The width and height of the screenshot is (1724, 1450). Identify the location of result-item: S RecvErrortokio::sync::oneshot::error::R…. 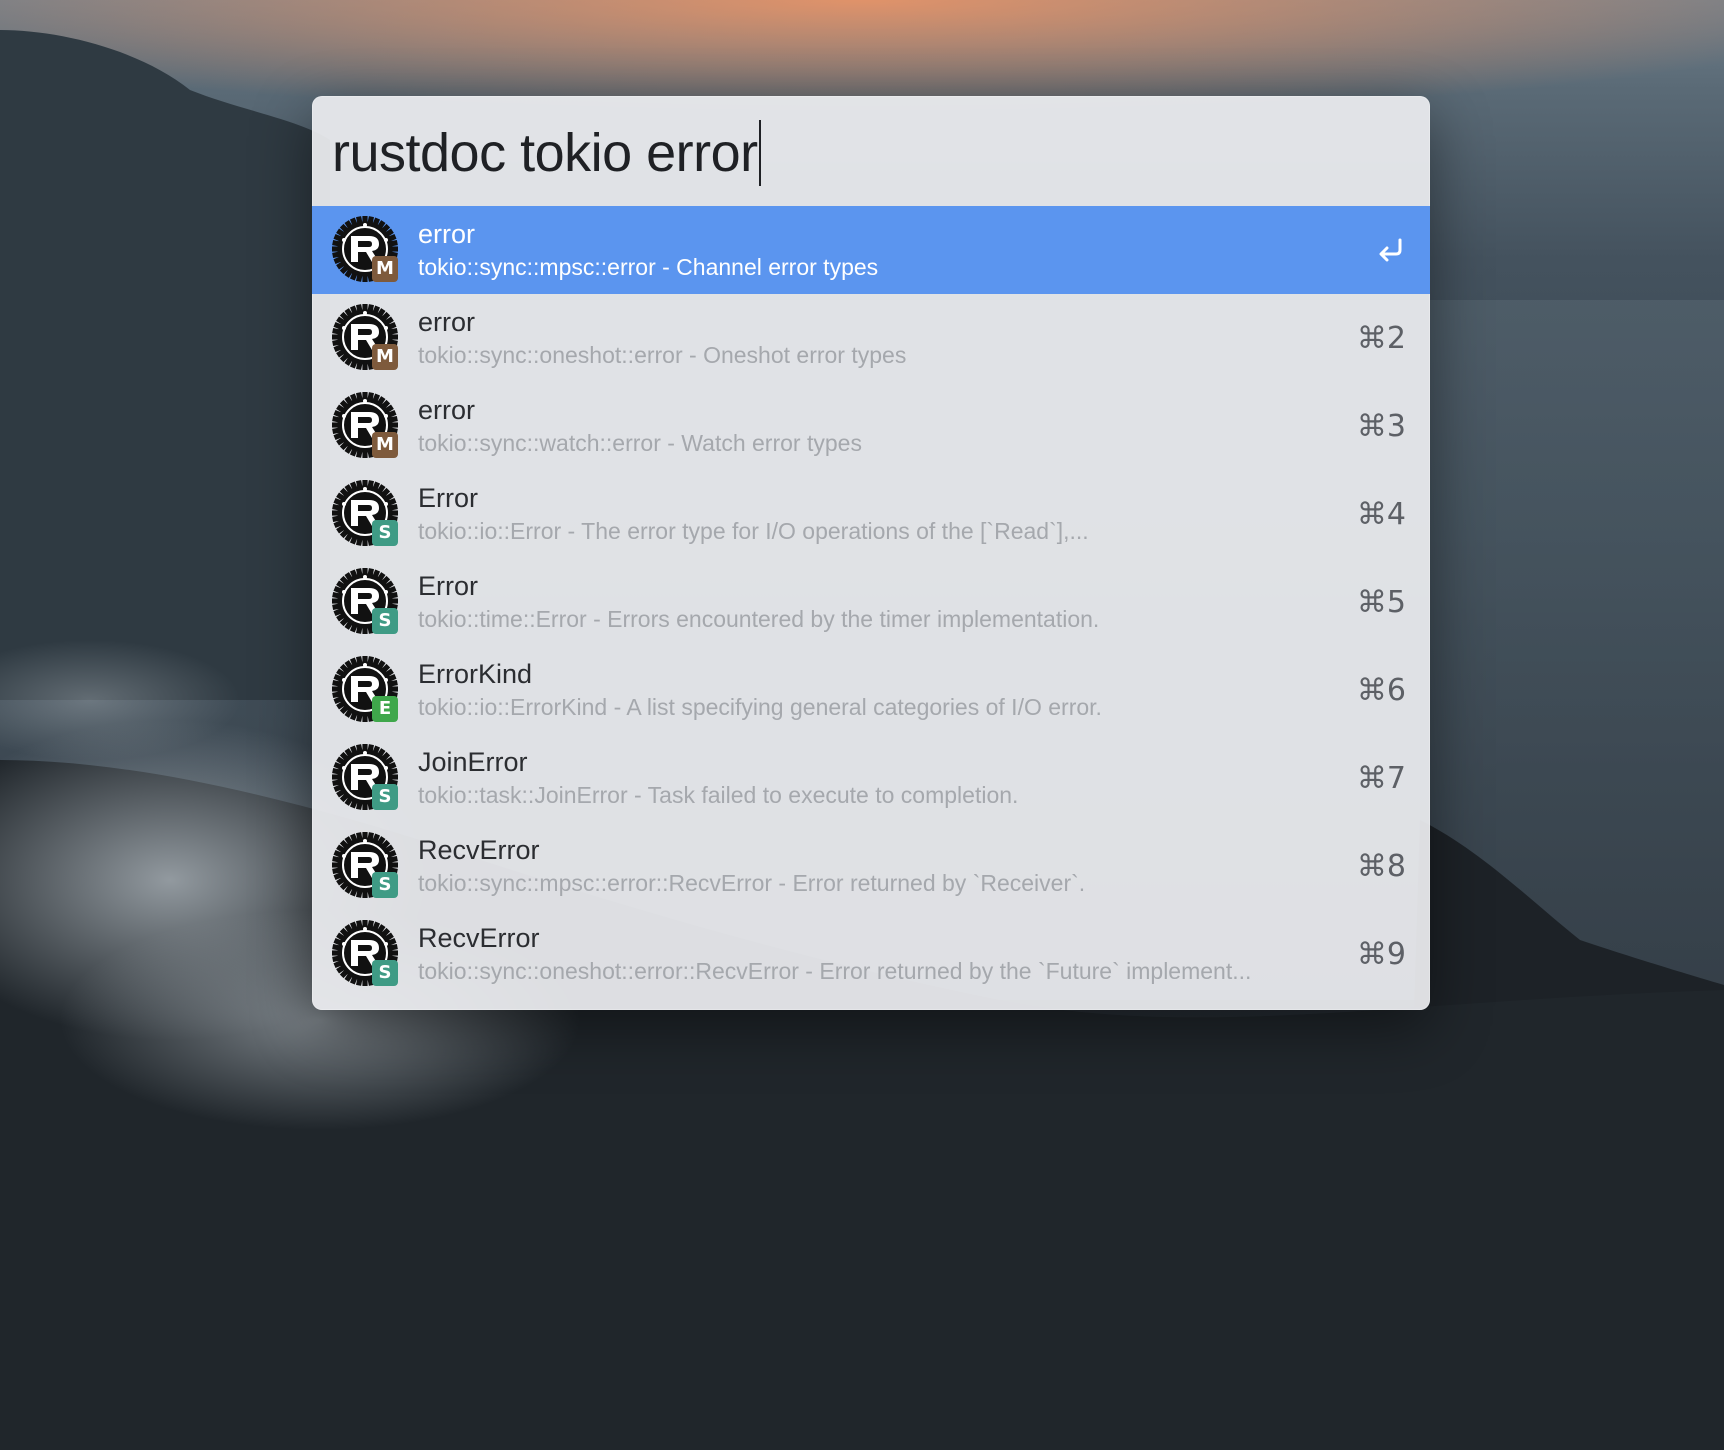
(871, 954).